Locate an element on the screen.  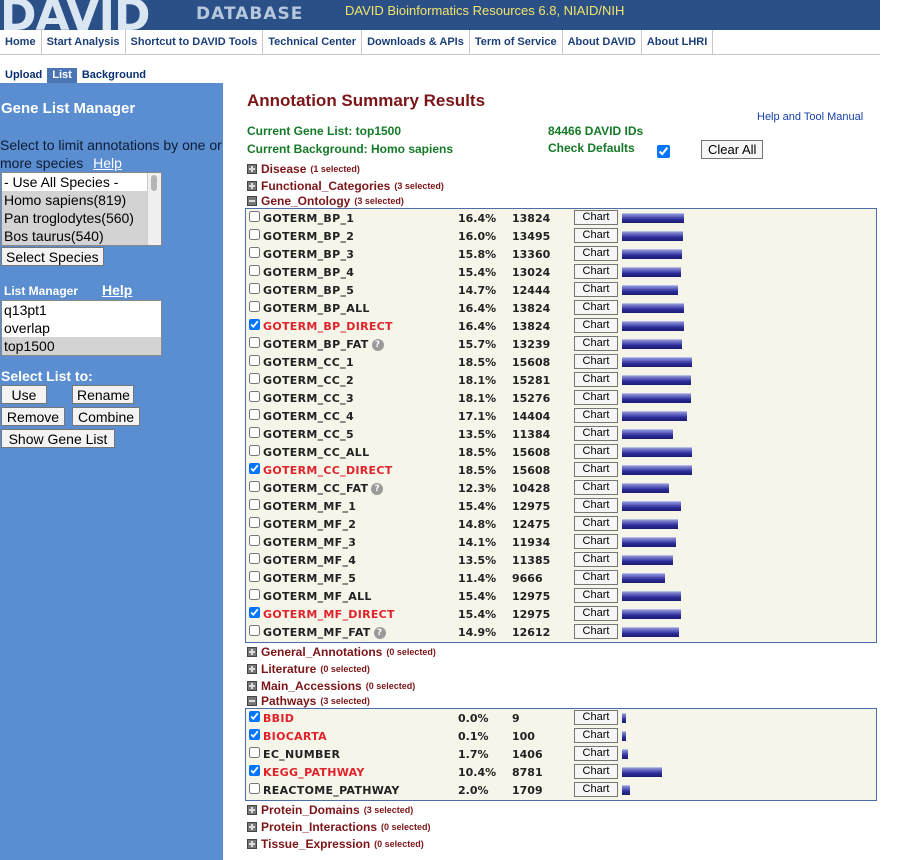
select-species-button: Select Species is located at coordinates (52, 256).